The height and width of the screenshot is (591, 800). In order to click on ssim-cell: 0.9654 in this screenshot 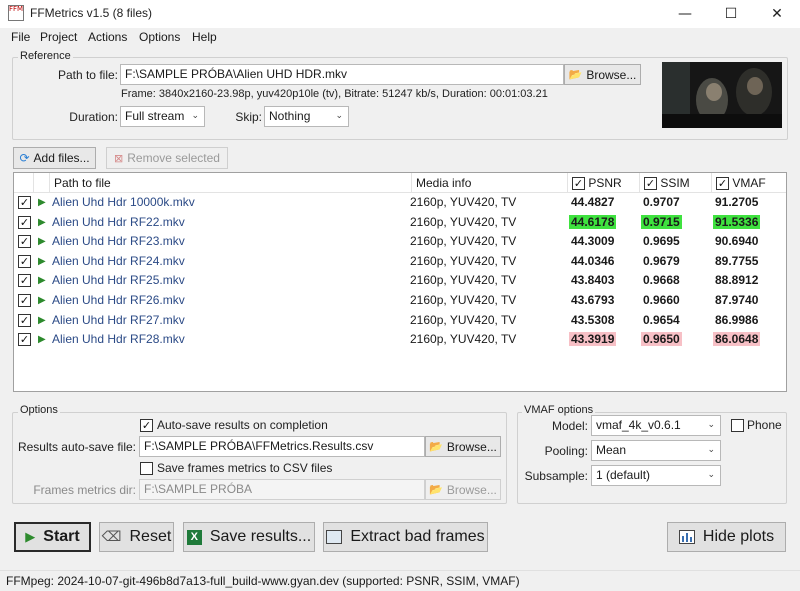, I will do `click(676, 321)`.